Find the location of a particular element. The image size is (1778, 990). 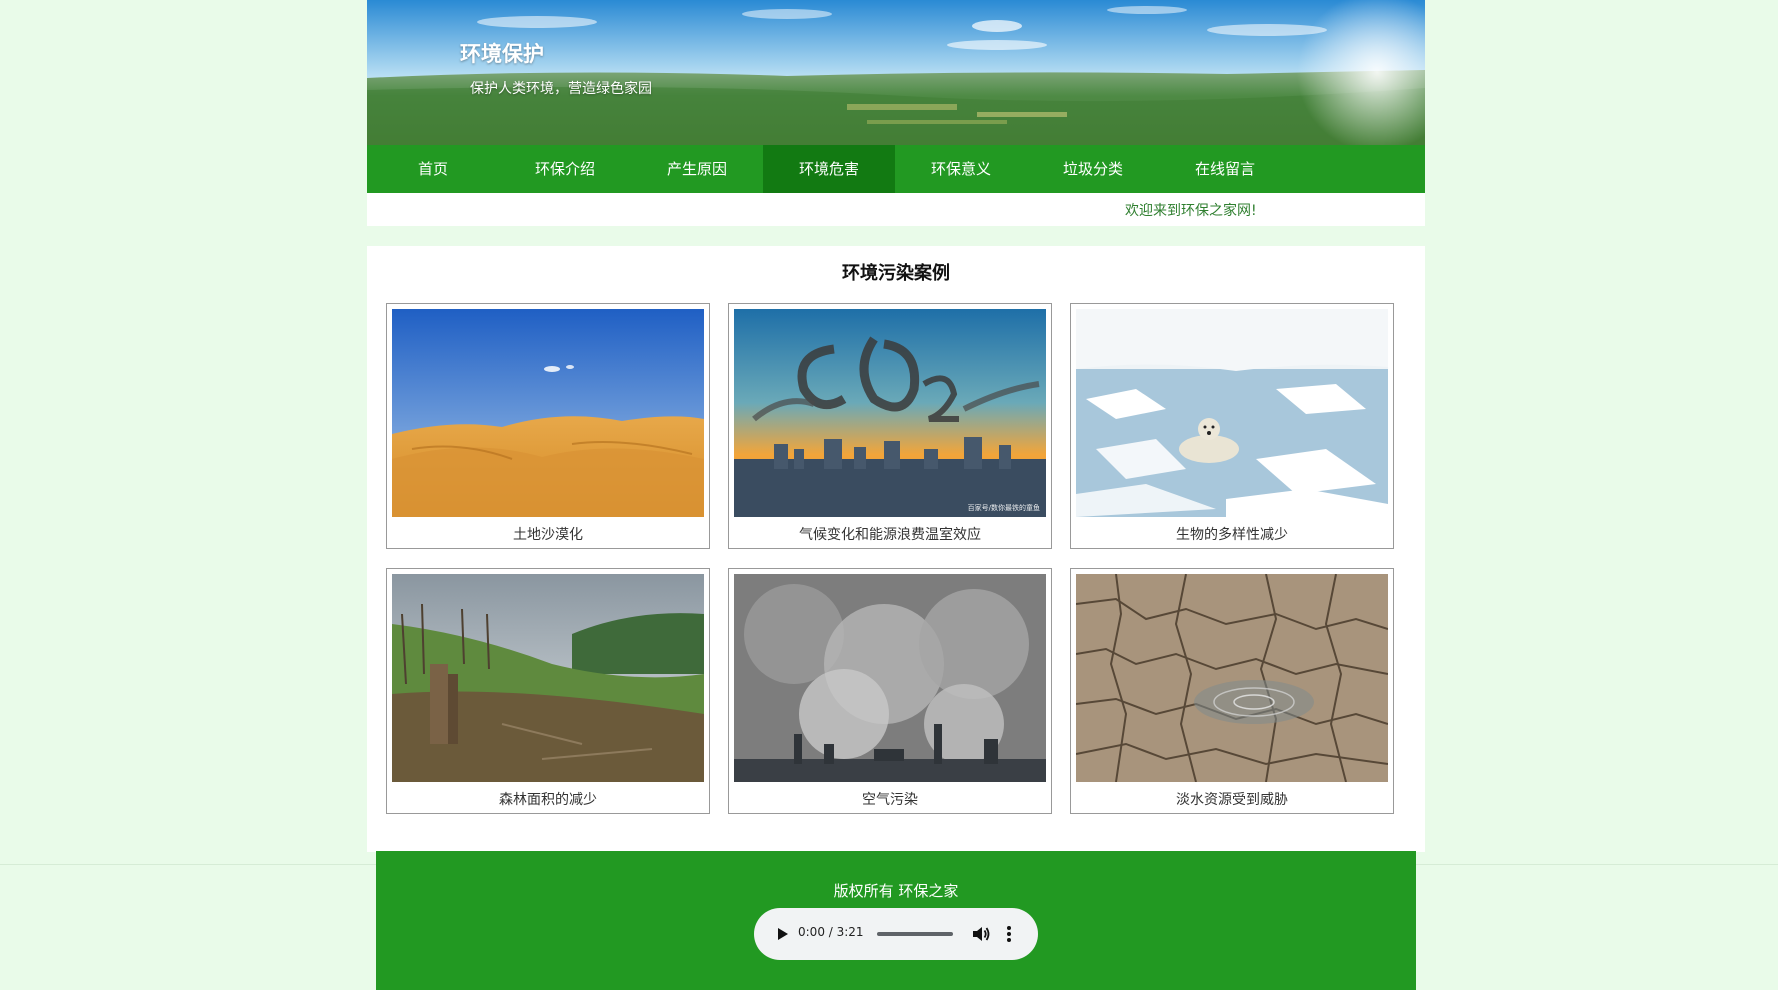

main-nav: 首页 环保介绍 产生原因 环境危害 环保意义 垃圾分类 在线留言 is located at coordinates (896, 169).